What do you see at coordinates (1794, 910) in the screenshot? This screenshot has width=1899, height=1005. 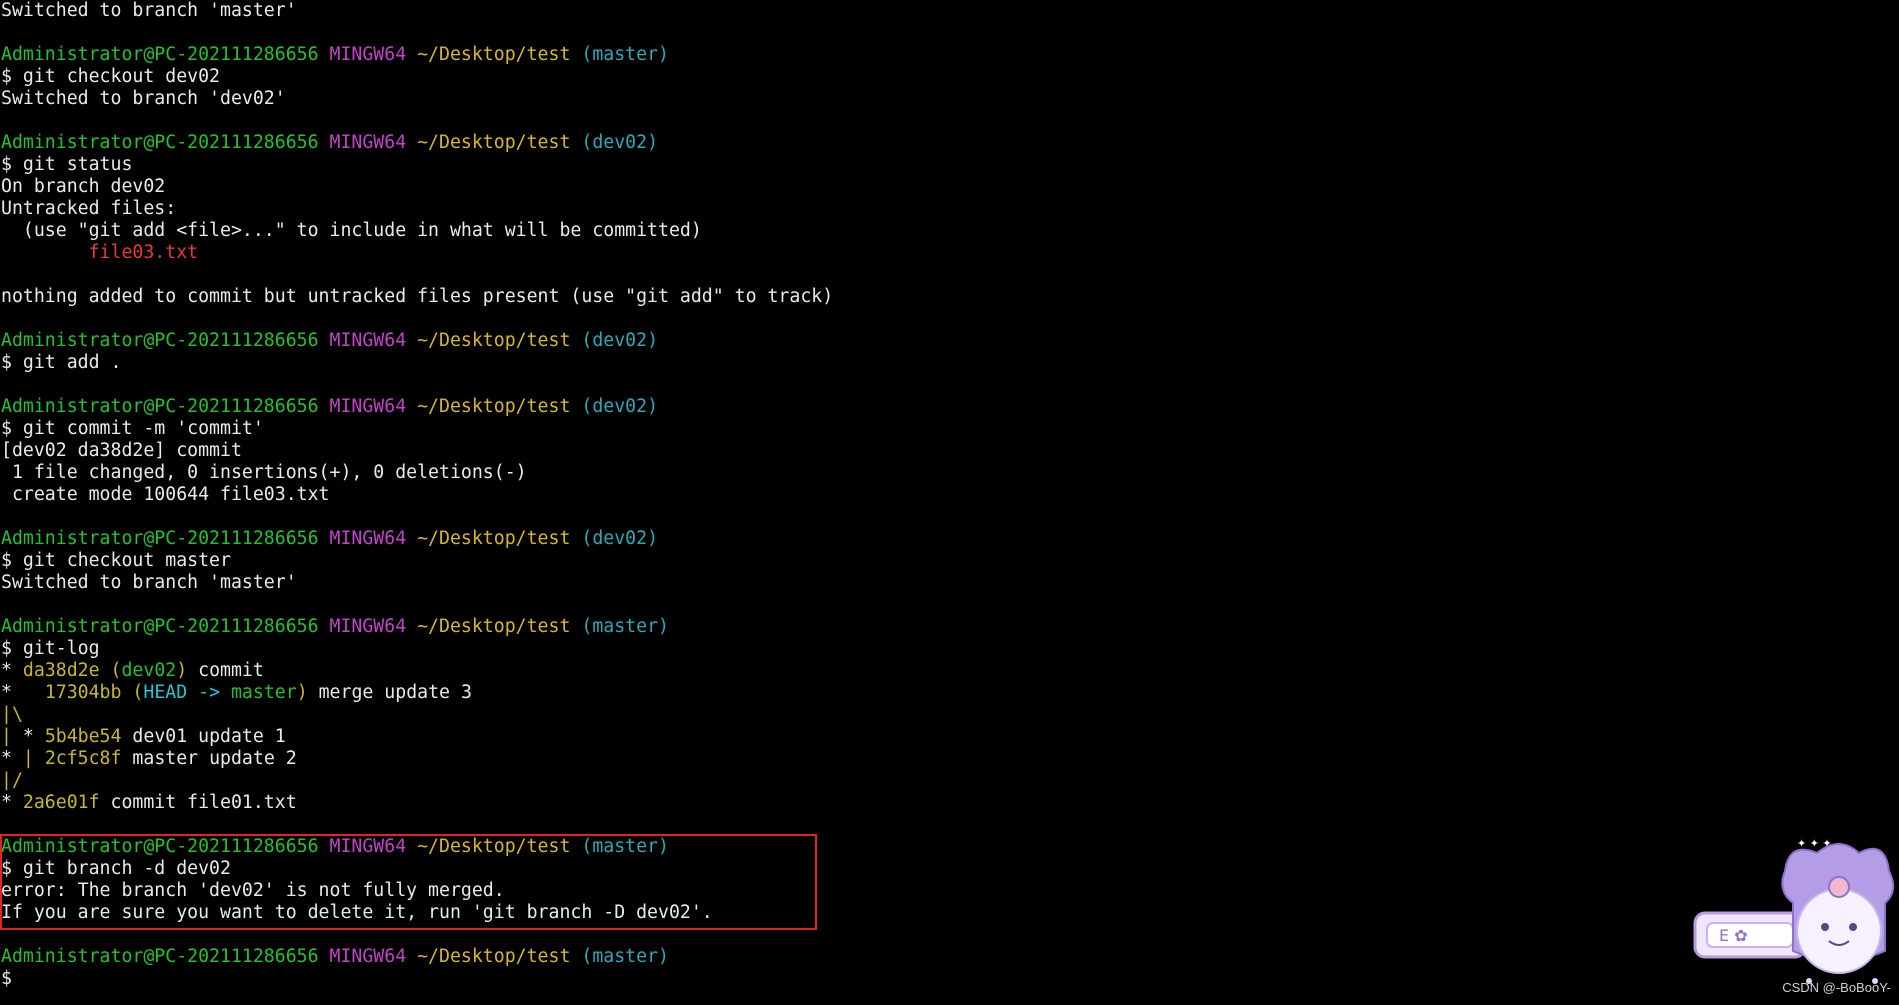 I see `kuromi-sticker-icon: E ✿ ✦ ✦ ✦` at bounding box center [1794, 910].